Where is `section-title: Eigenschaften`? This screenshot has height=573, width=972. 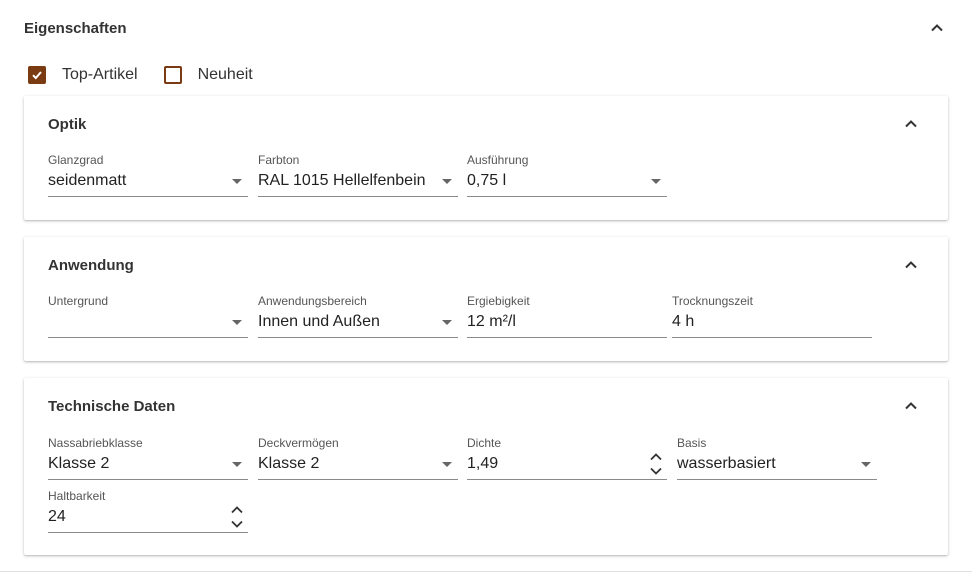 section-title: Eigenschaften is located at coordinates (75, 28).